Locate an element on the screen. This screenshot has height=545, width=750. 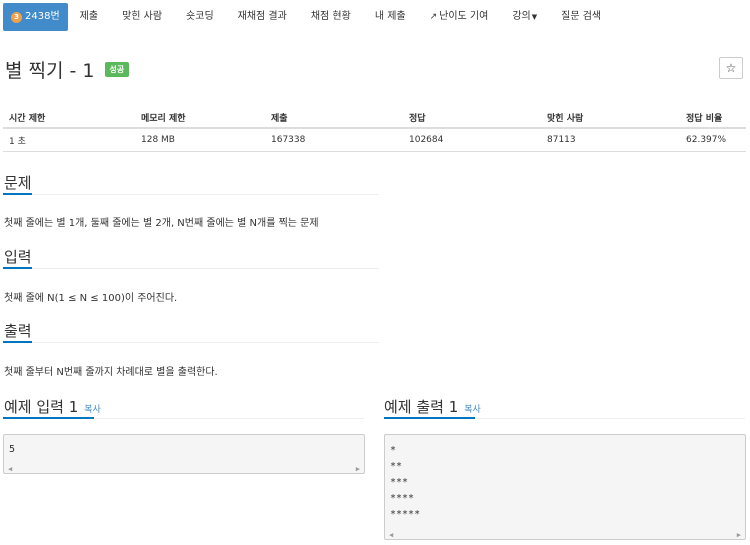
external-link-icon: ↗ is located at coordinates (433, 17).